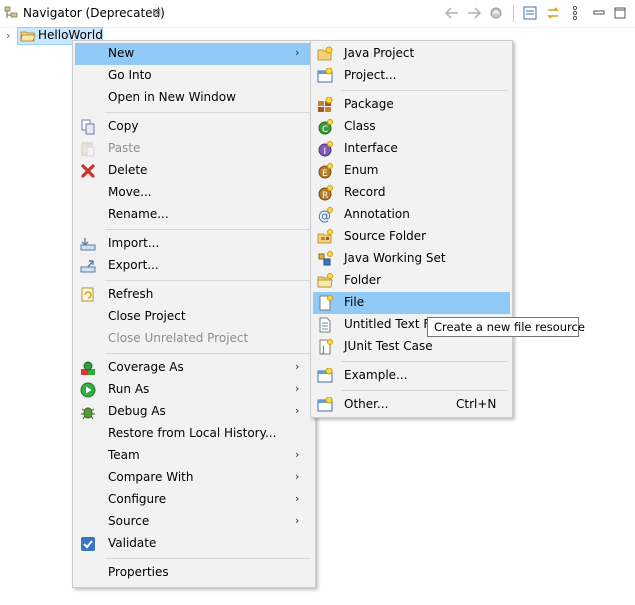 The width and height of the screenshot is (635, 605). I want to click on working-set-icon, so click(325, 258).